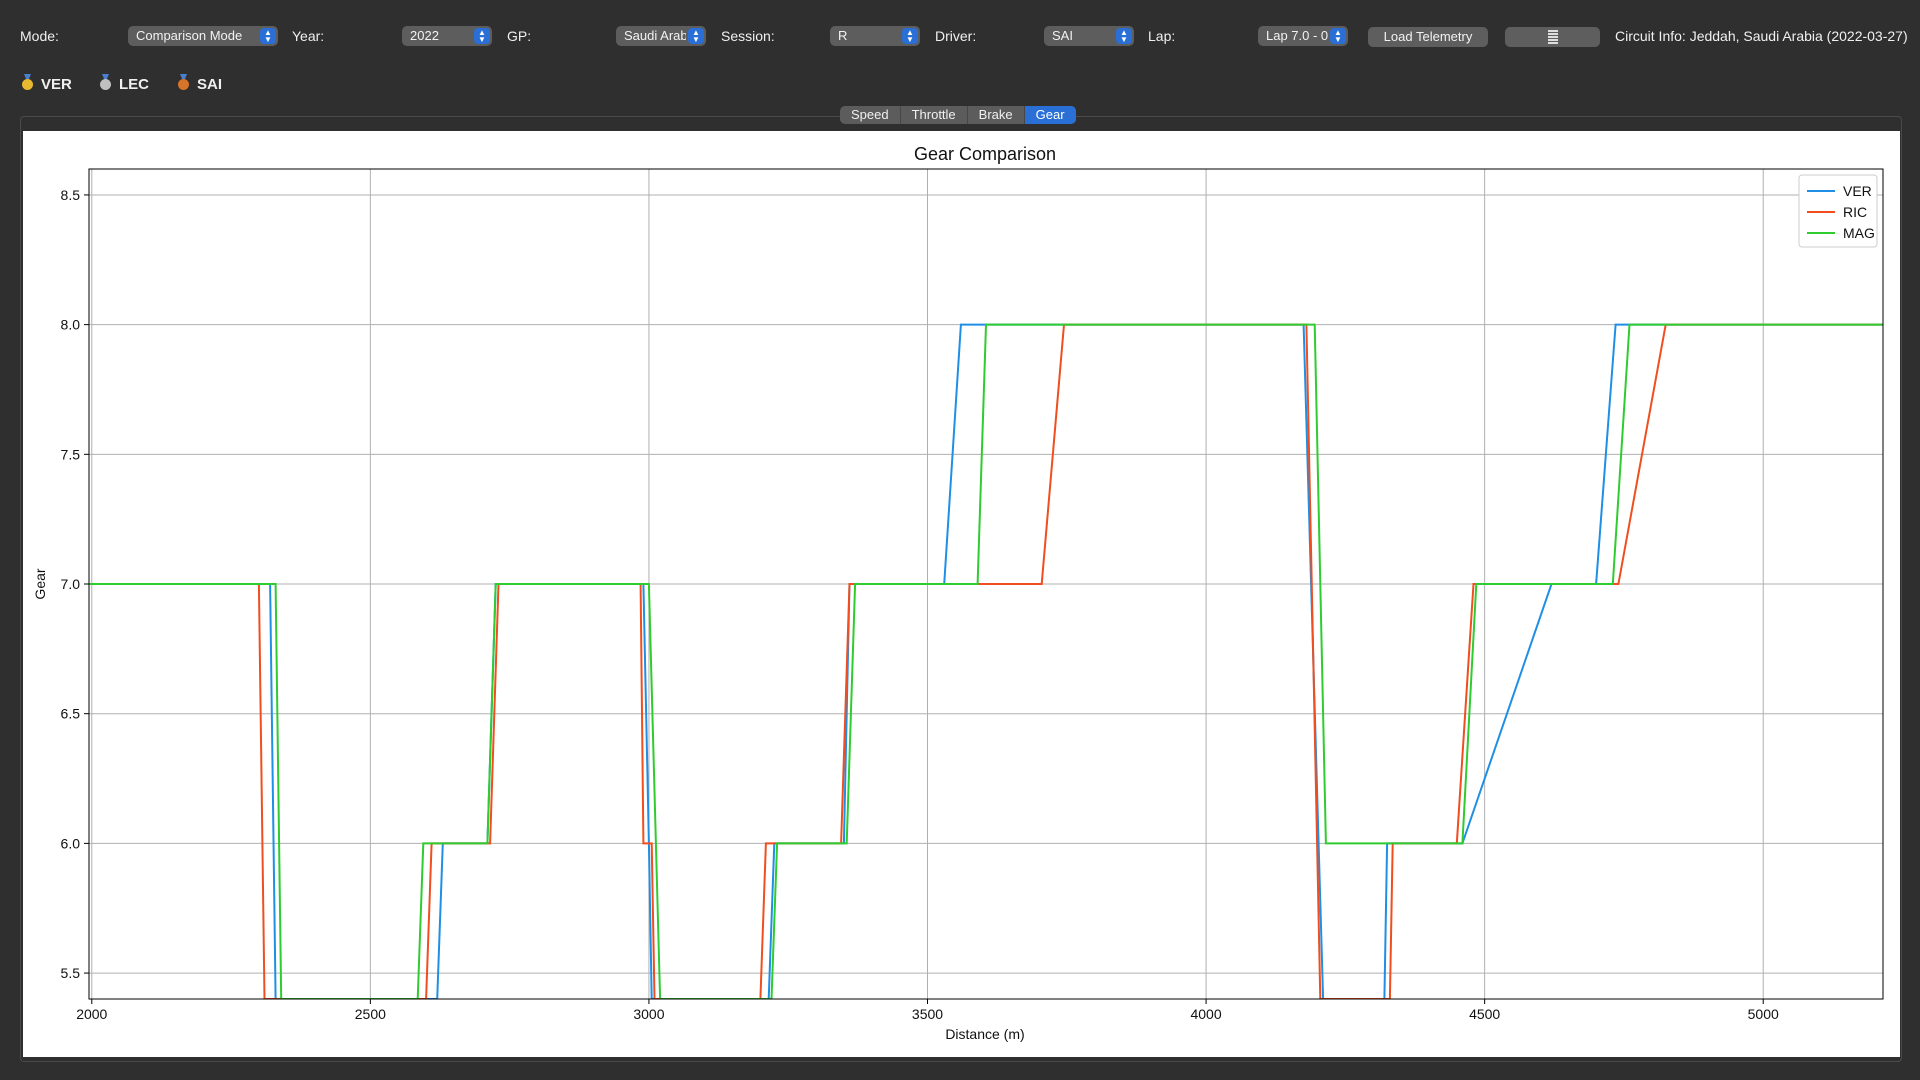 Image resolution: width=1920 pixels, height=1080 pixels. I want to click on mode-label: Mode:, so click(39, 36).